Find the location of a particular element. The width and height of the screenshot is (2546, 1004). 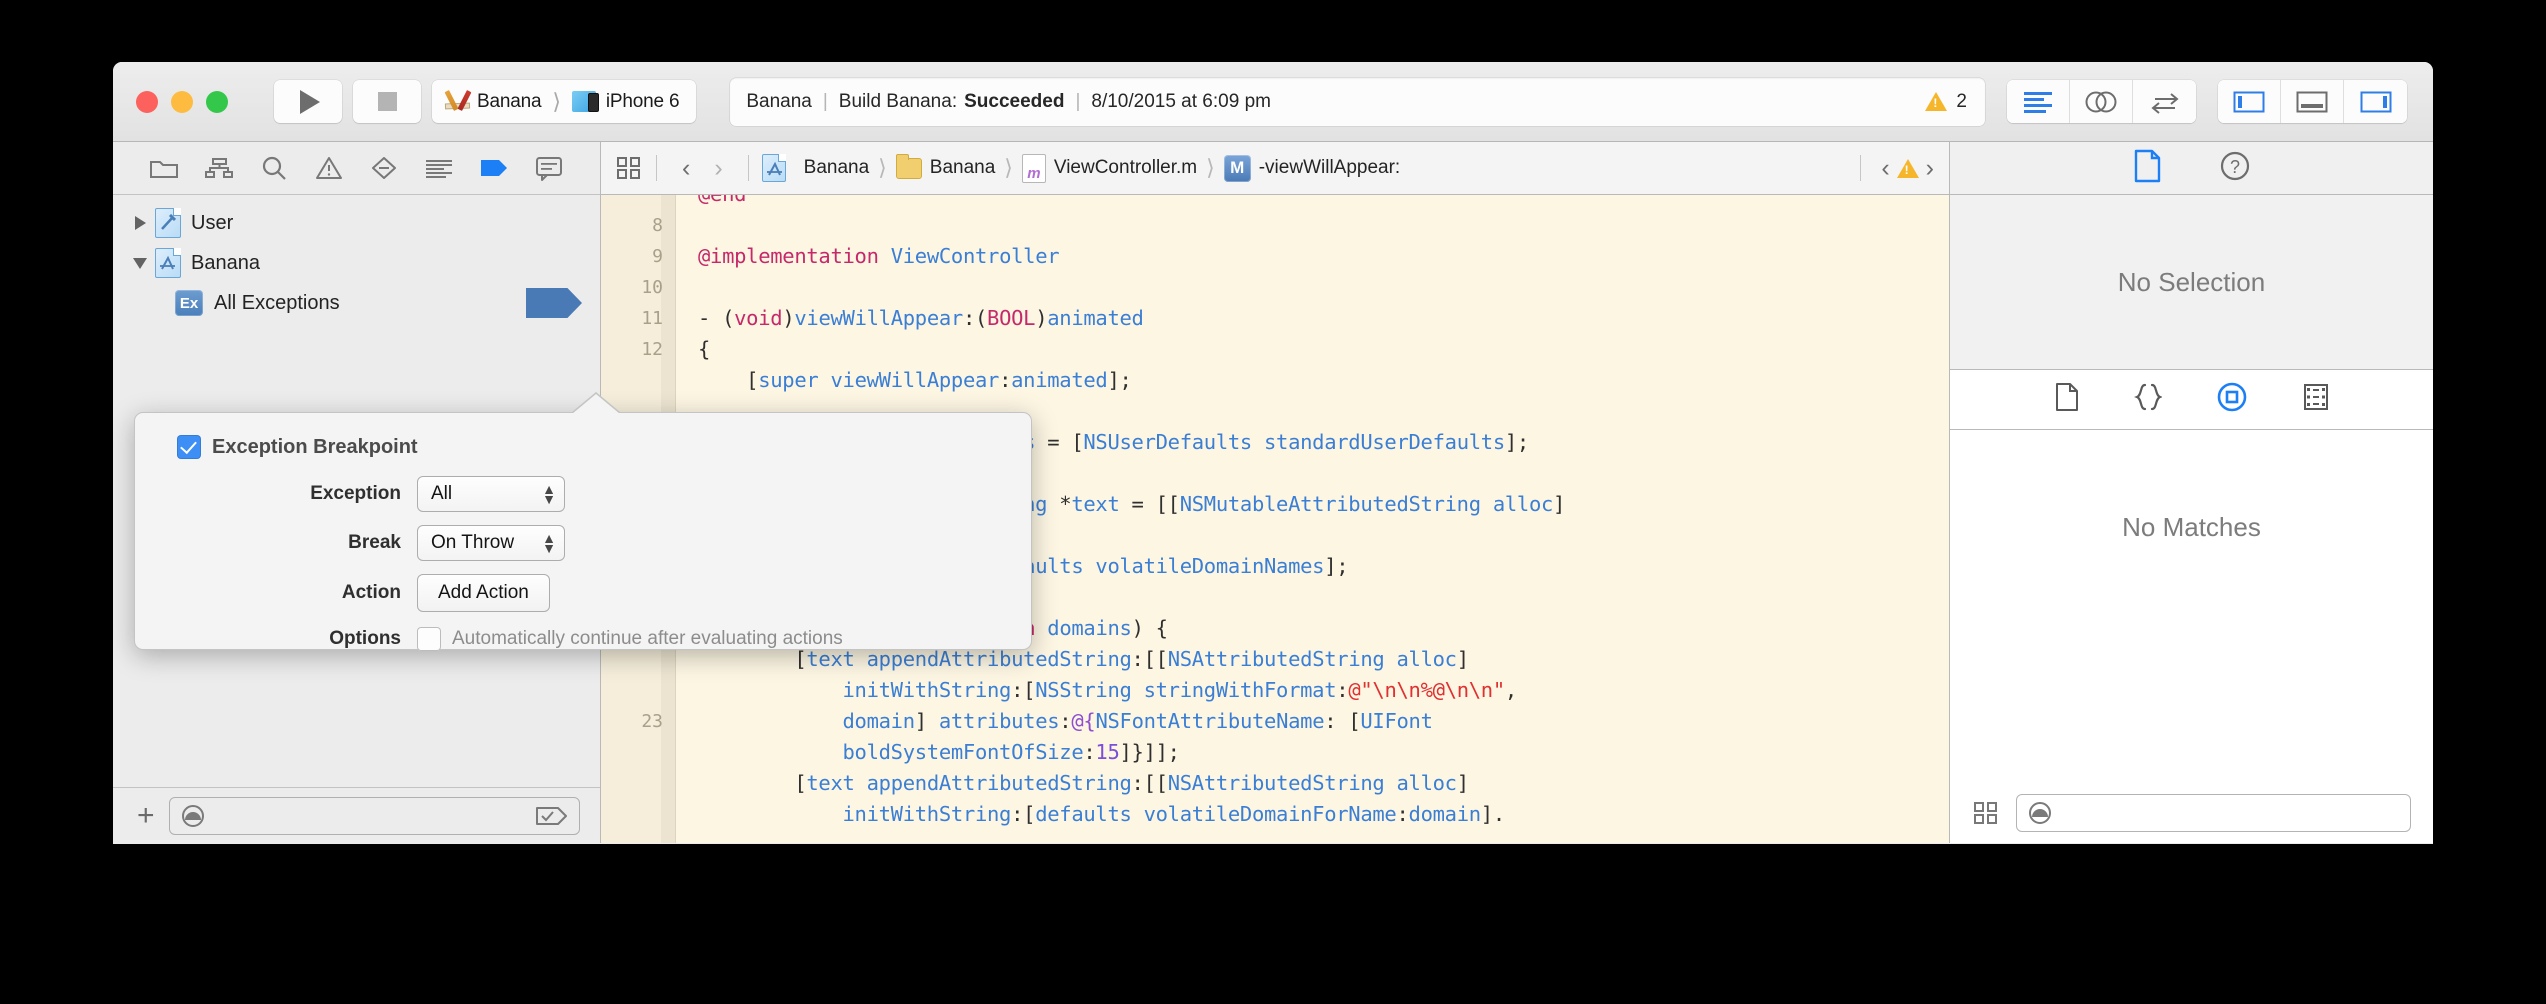

library-content: No Matches is located at coordinates (2191, 606).